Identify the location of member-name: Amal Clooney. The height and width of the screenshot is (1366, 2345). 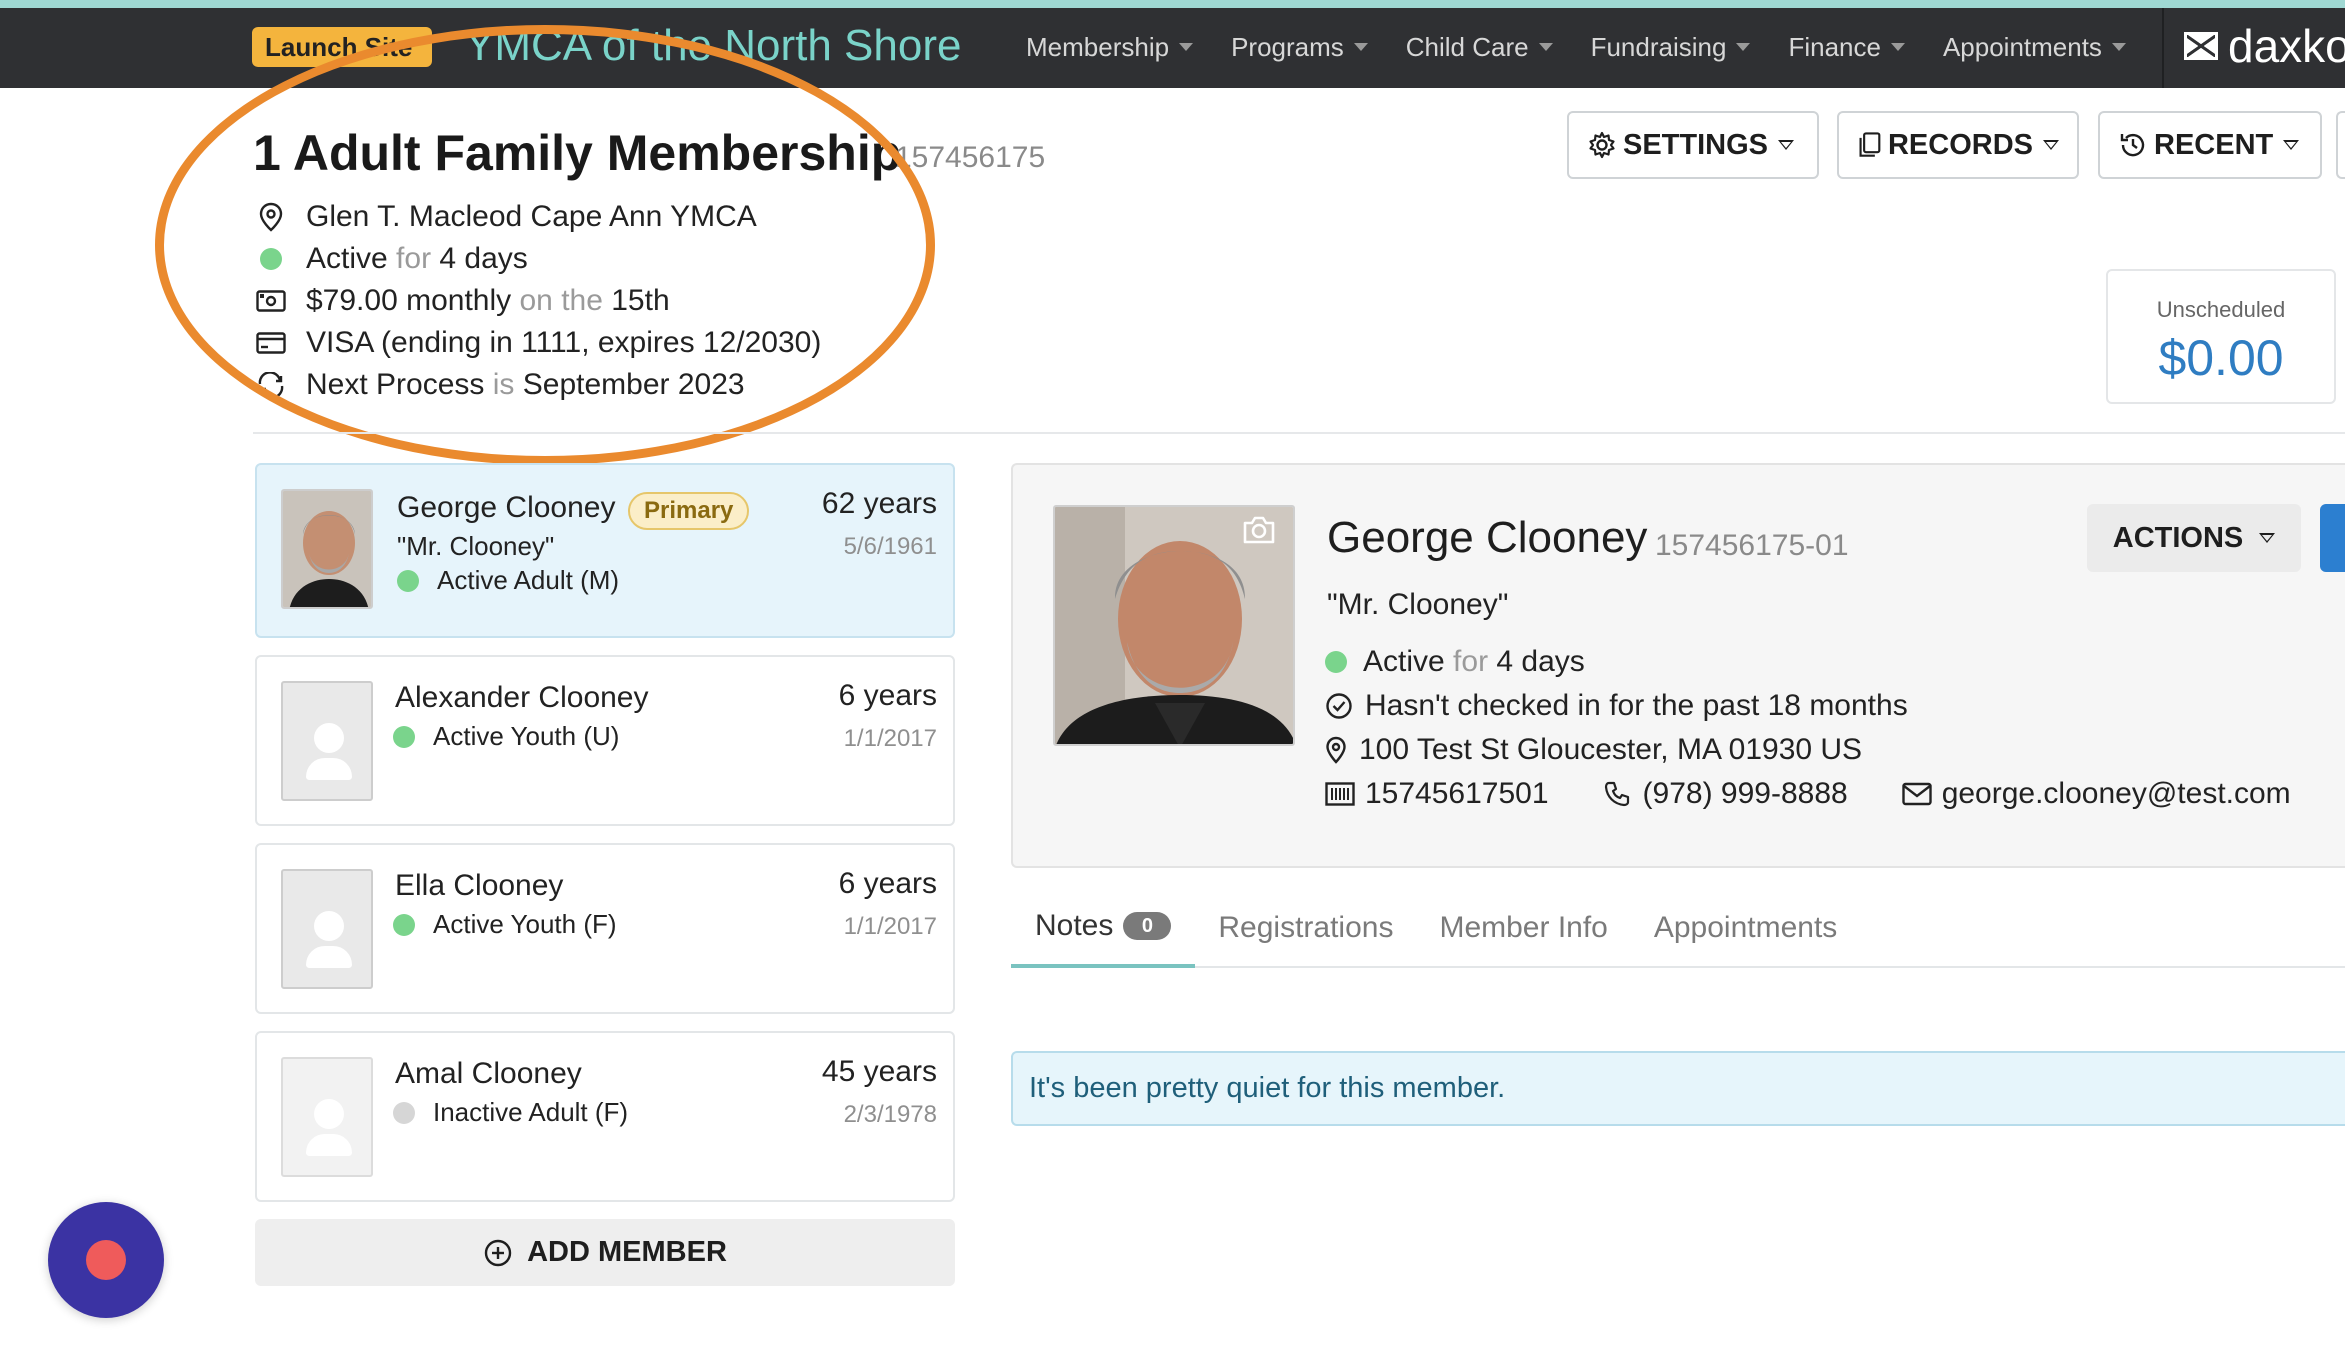
(488, 1074).